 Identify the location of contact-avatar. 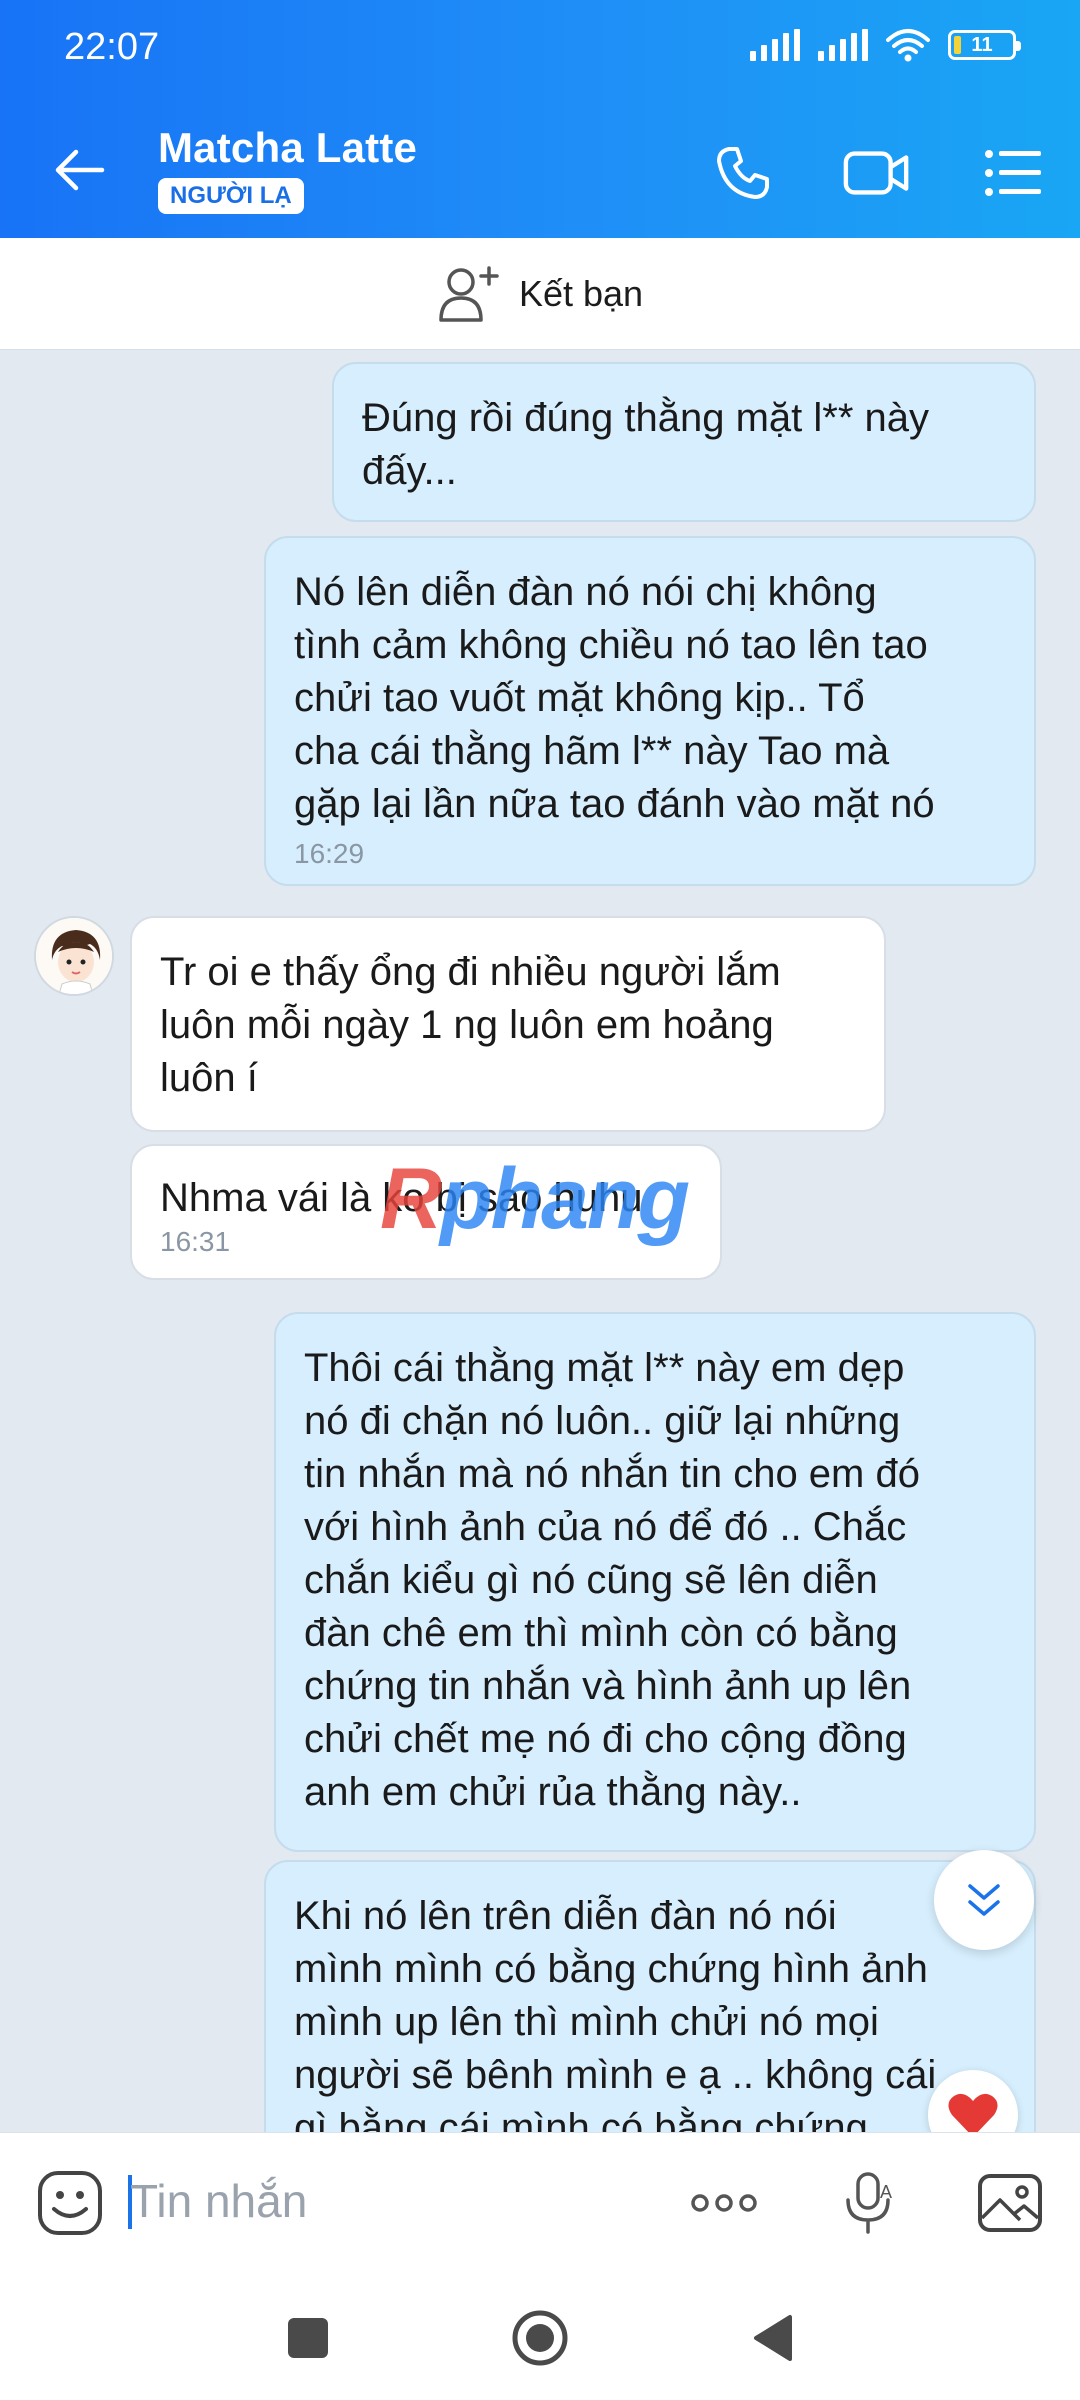
(74, 956).